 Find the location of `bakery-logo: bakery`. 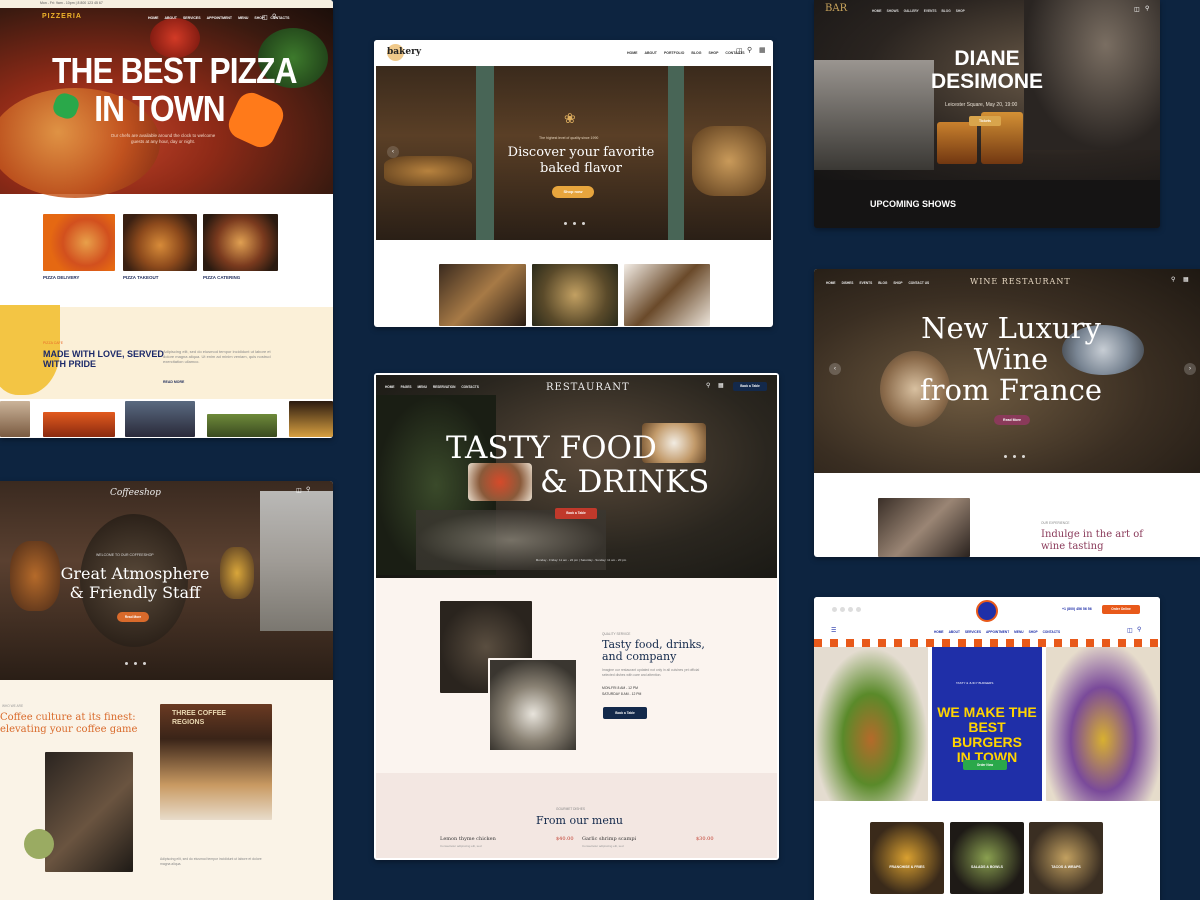

bakery-logo: bakery is located at coordinates (404, 52).